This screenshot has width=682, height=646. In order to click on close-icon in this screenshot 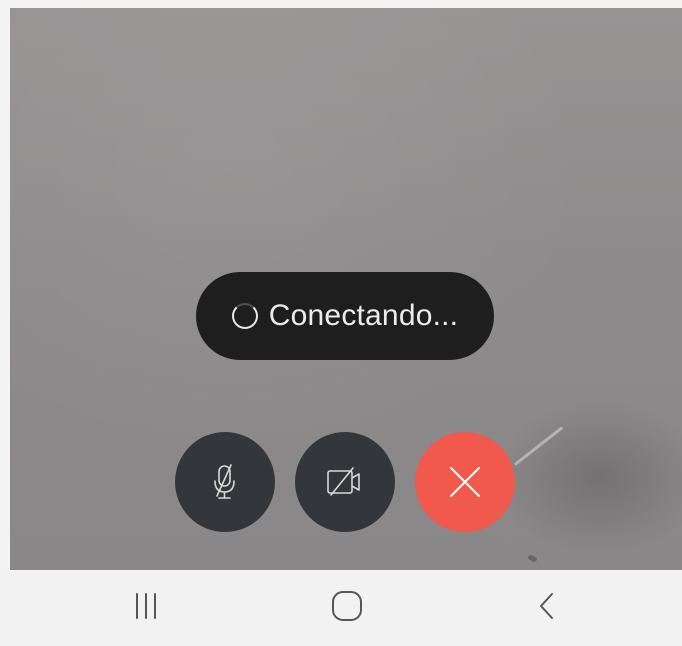, I will do `click(465, 482)`.